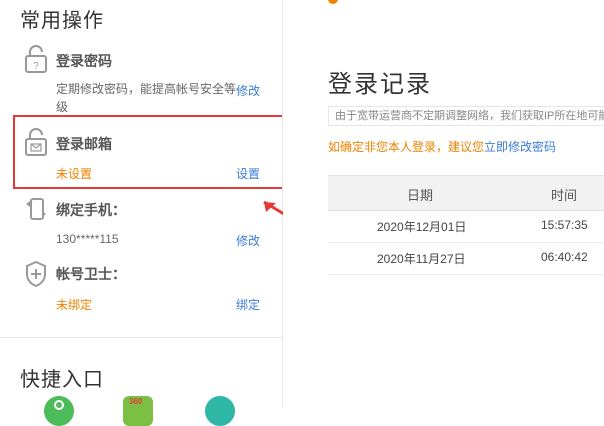 The width and height of the screenshot is (604, 426). Describe the element at coordinates (406, 147) in the screenshot. I see `warning-text: 如确定非您本人登录，建议您` at that location.